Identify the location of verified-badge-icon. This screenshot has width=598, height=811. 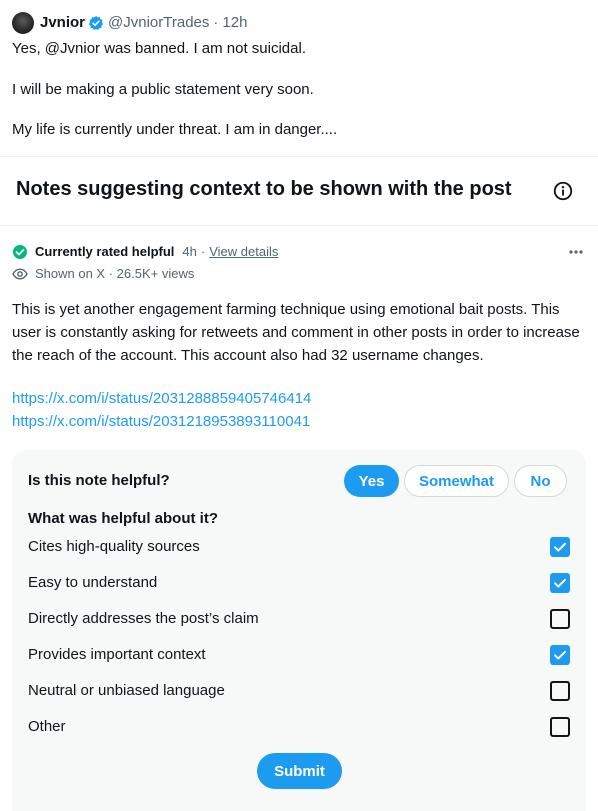
(96, 22).